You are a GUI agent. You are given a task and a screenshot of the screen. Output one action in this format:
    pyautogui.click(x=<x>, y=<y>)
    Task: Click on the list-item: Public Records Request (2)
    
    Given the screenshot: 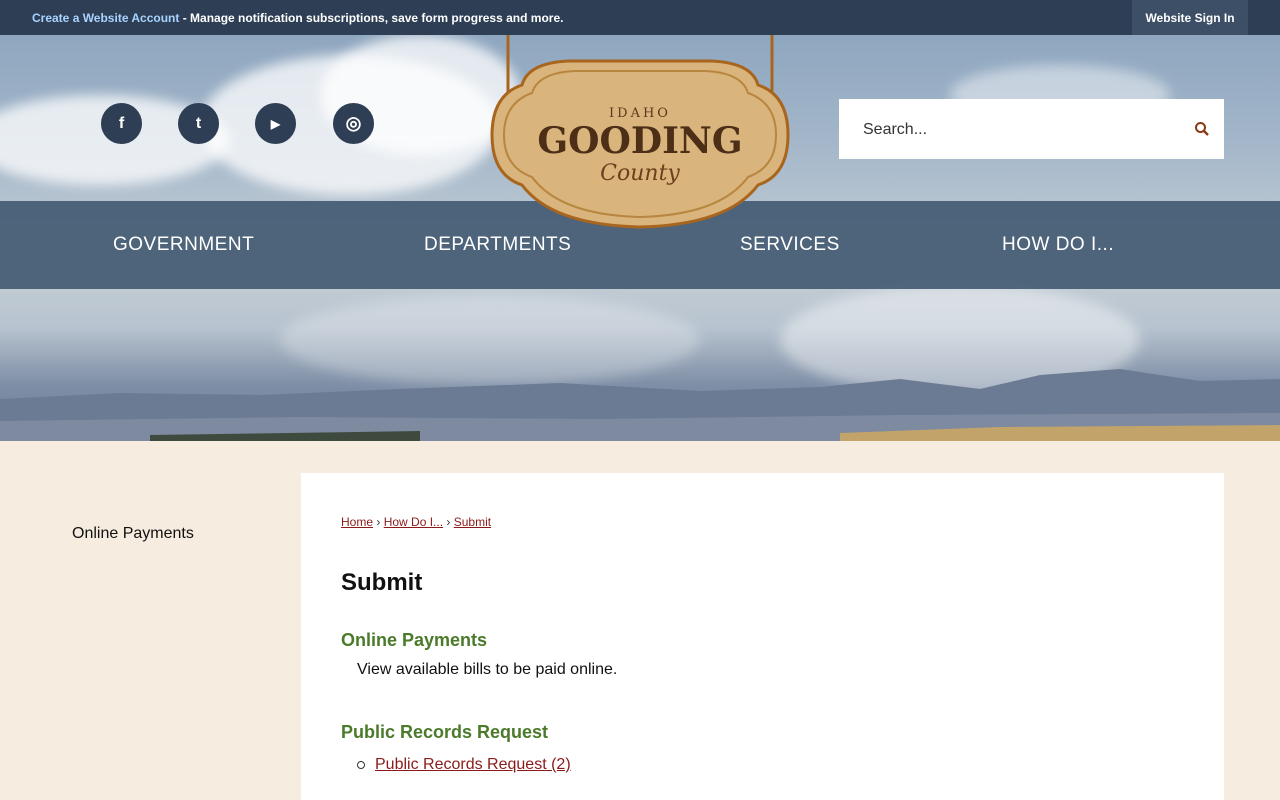 What is the action you would take?
    pyautogui.click(x=464, y=765)
    